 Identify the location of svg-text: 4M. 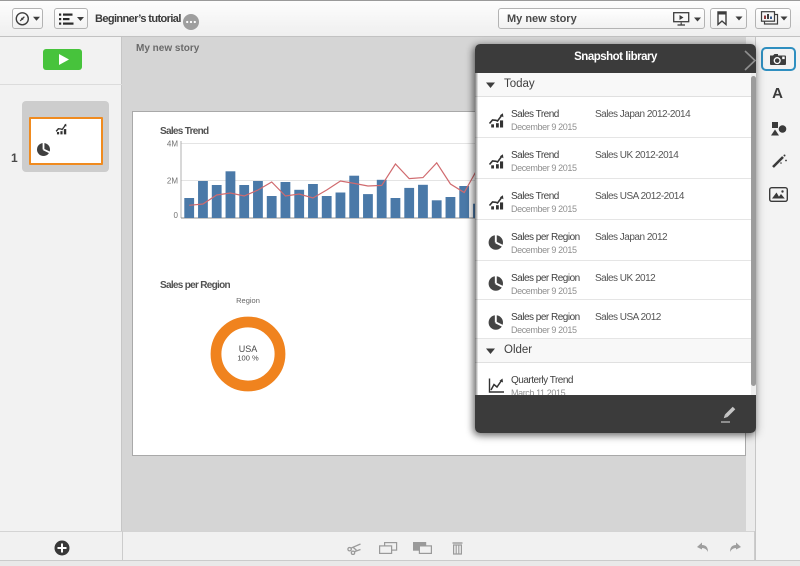
(172, 144).